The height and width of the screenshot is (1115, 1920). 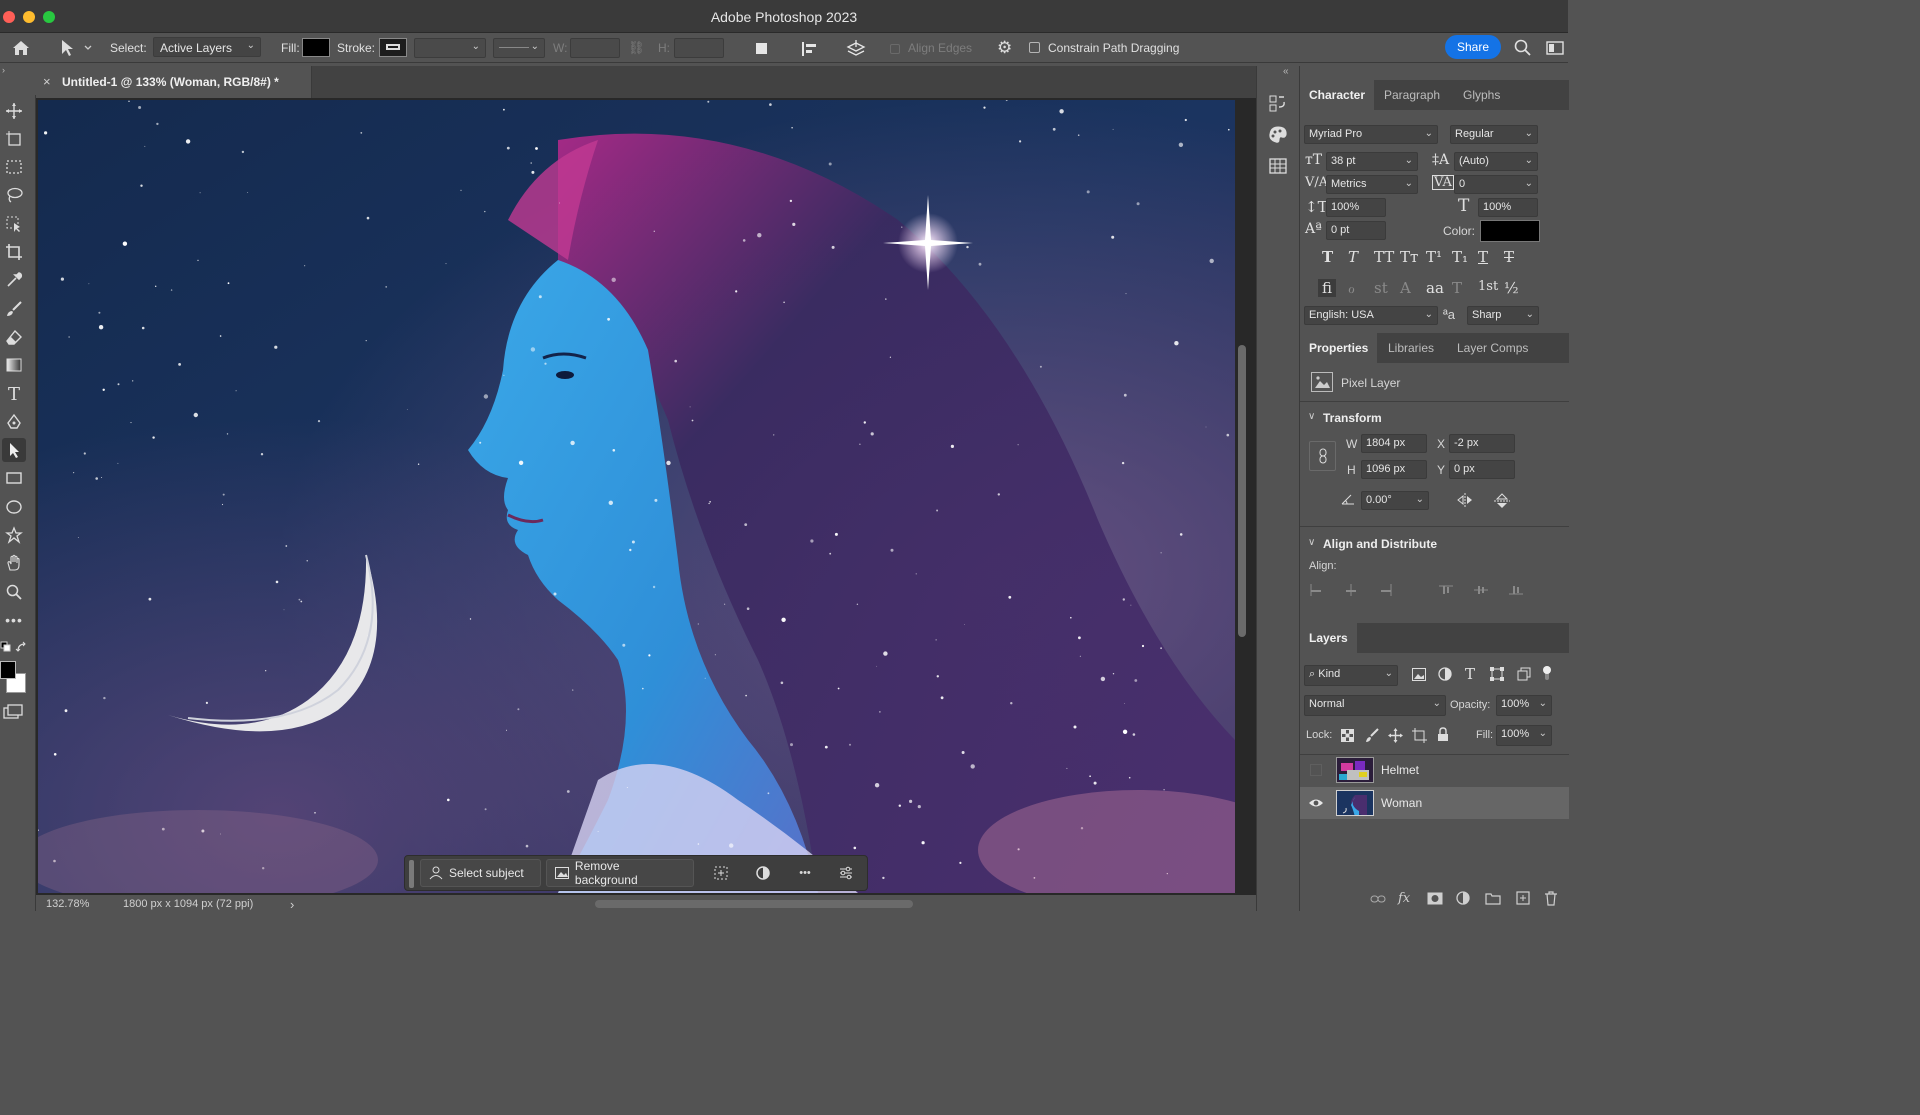 I want to click on eyedropper-tool-icon, so click(x=14, y=280).